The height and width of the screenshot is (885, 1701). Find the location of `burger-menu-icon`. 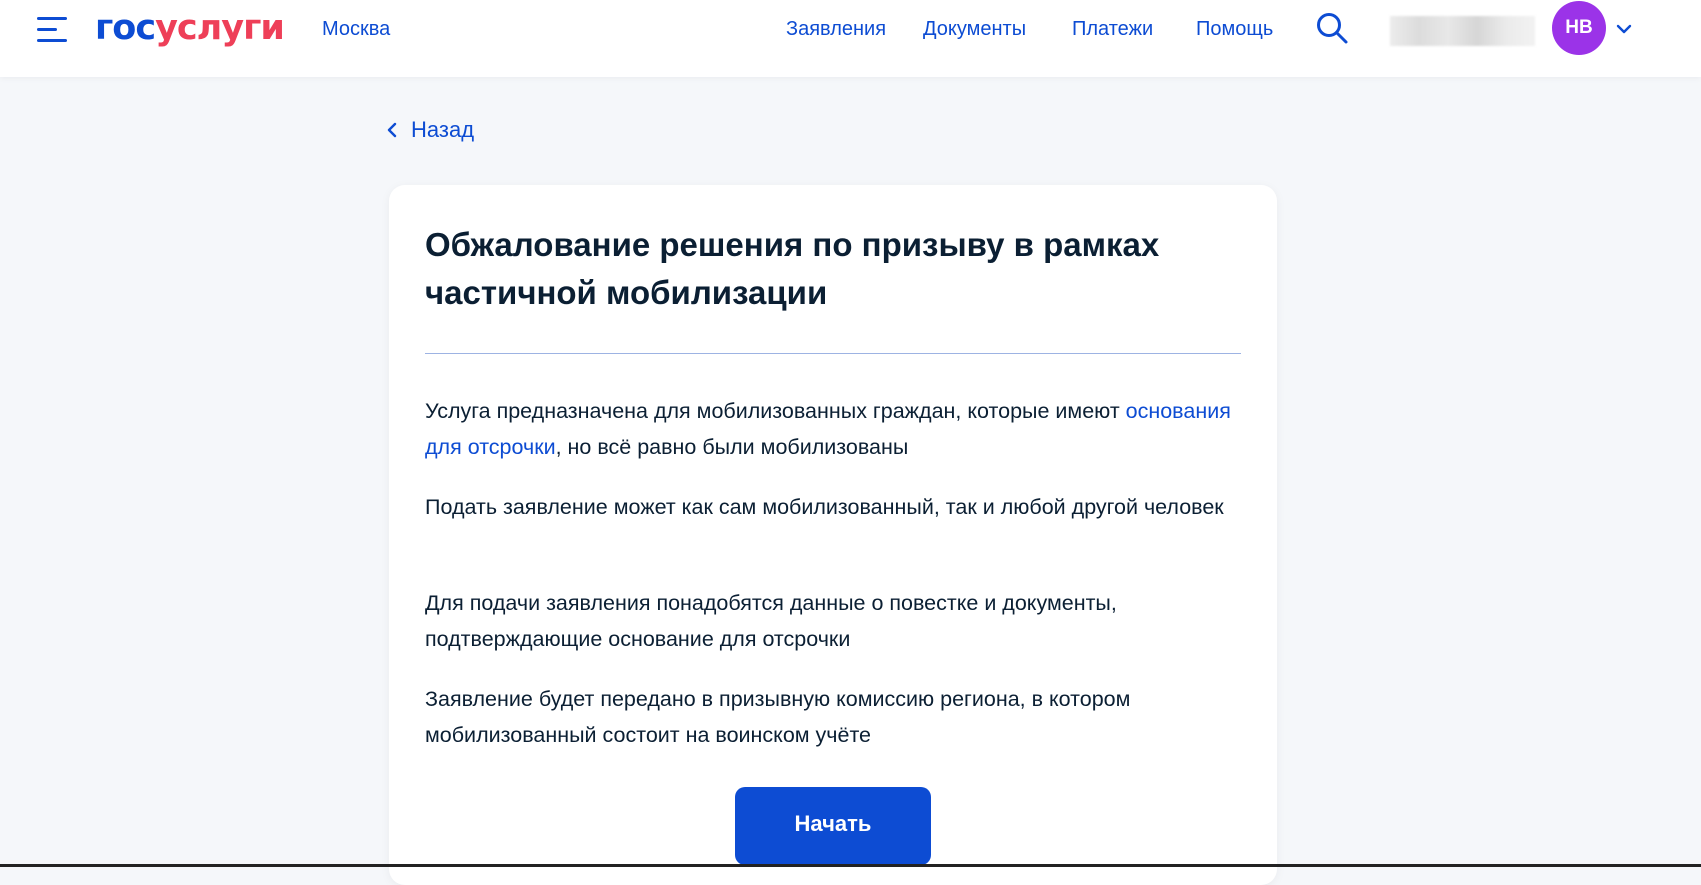

burger-menu-icon is located at coordinates (52, 30).